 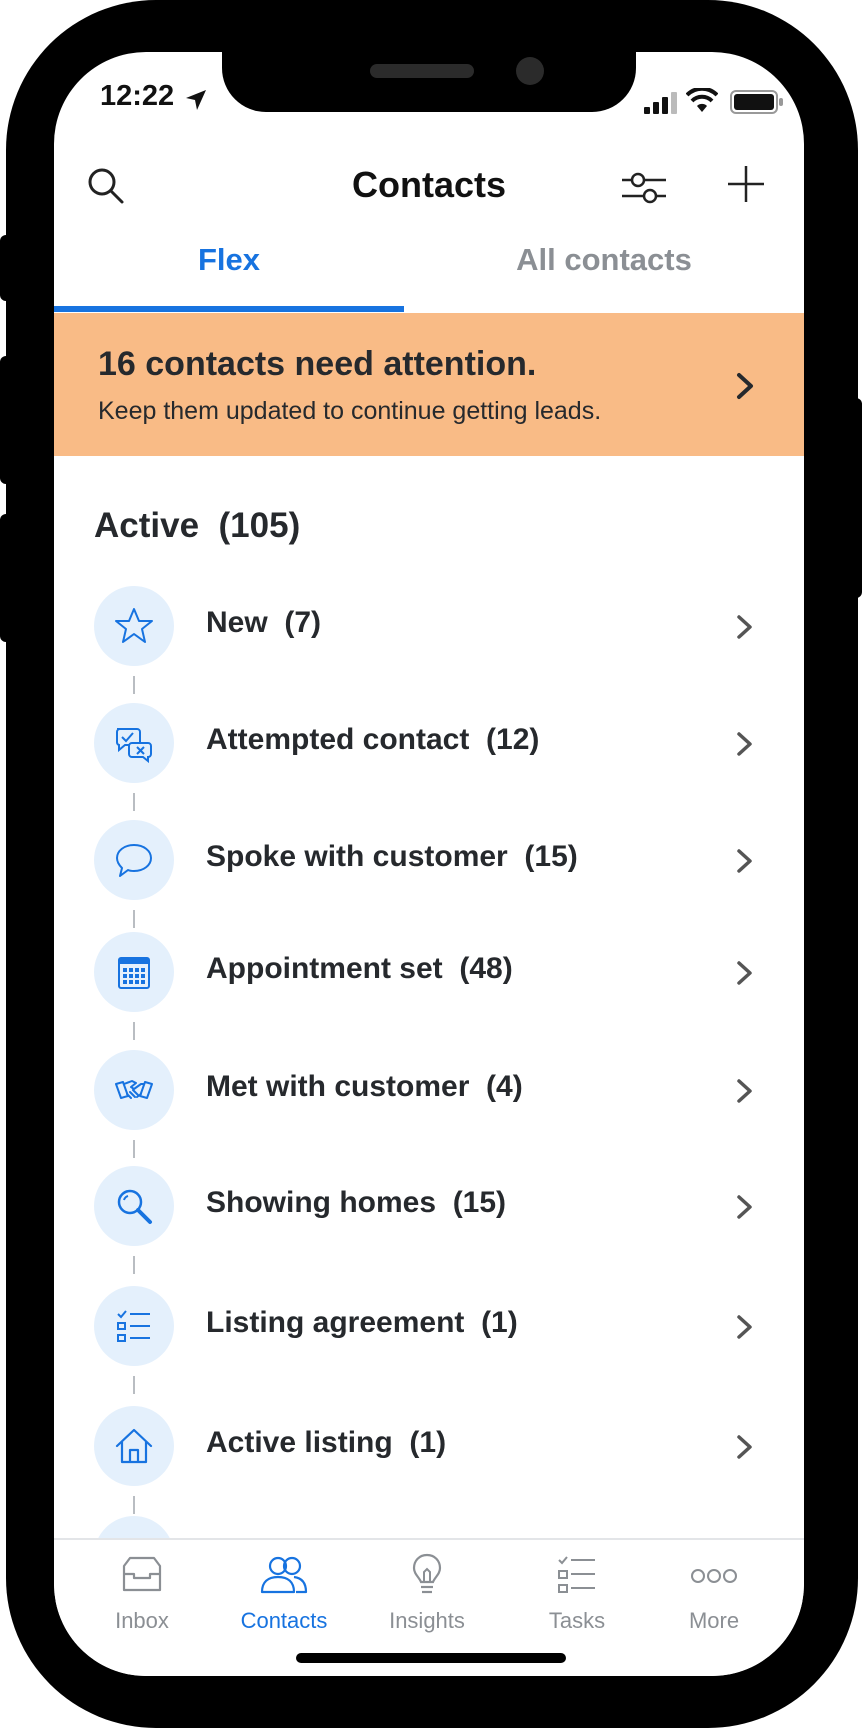 I want to click on star-icon, so click(x=134, y=625).